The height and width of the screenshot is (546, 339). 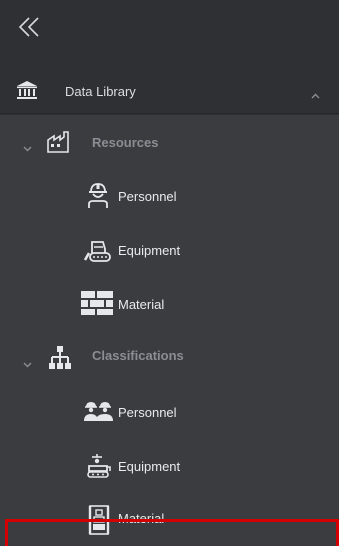 I want to click on material-stack-icon, so click(x=99, y=520).